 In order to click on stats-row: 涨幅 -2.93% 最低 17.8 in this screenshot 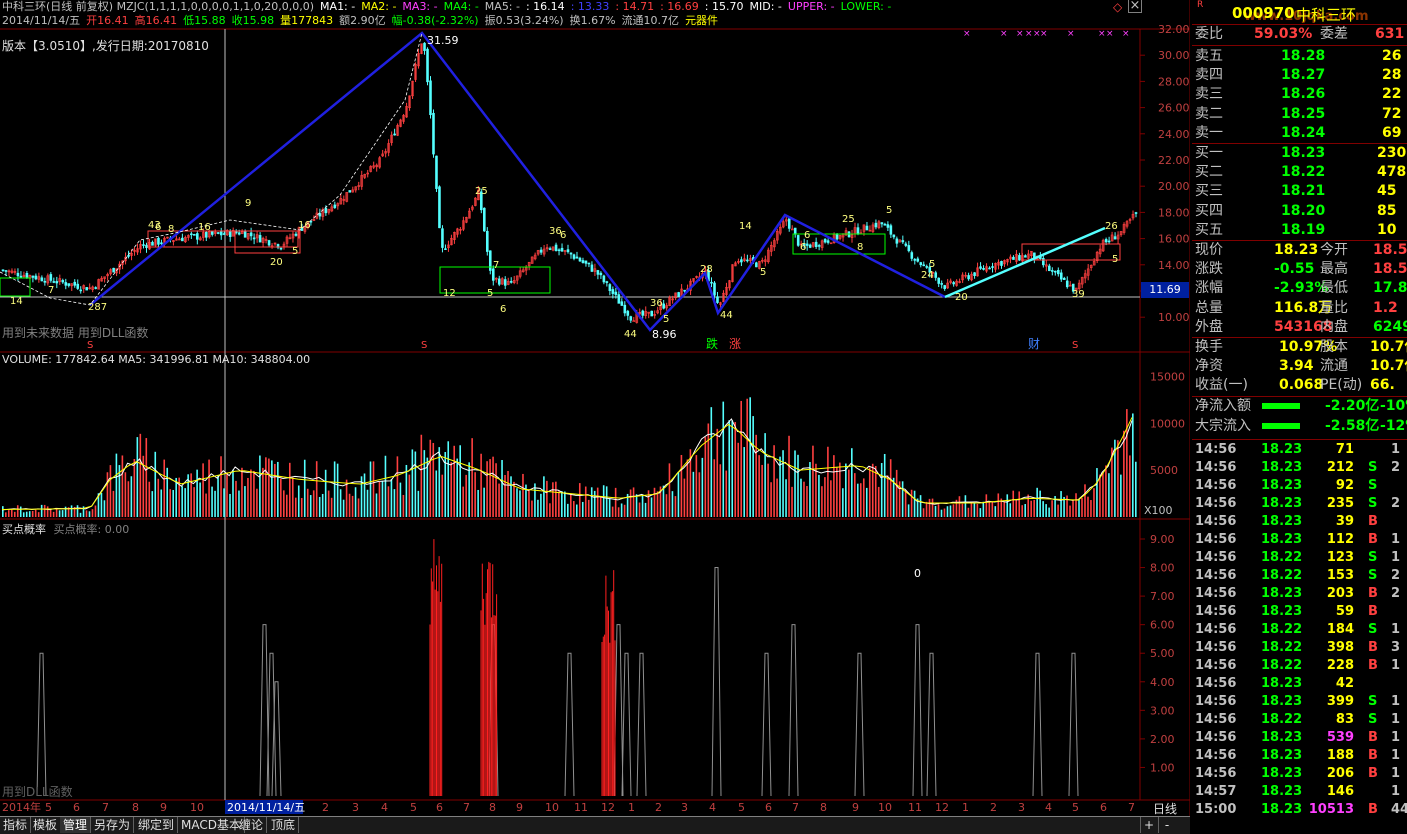, I will do `click(1299, 288)`.